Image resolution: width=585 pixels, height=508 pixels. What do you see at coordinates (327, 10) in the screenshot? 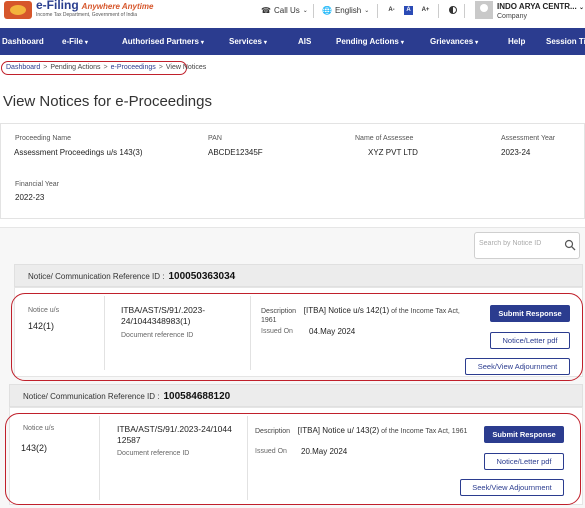
I see `globe-icon: 🌐` at bounding box center [327, 10].